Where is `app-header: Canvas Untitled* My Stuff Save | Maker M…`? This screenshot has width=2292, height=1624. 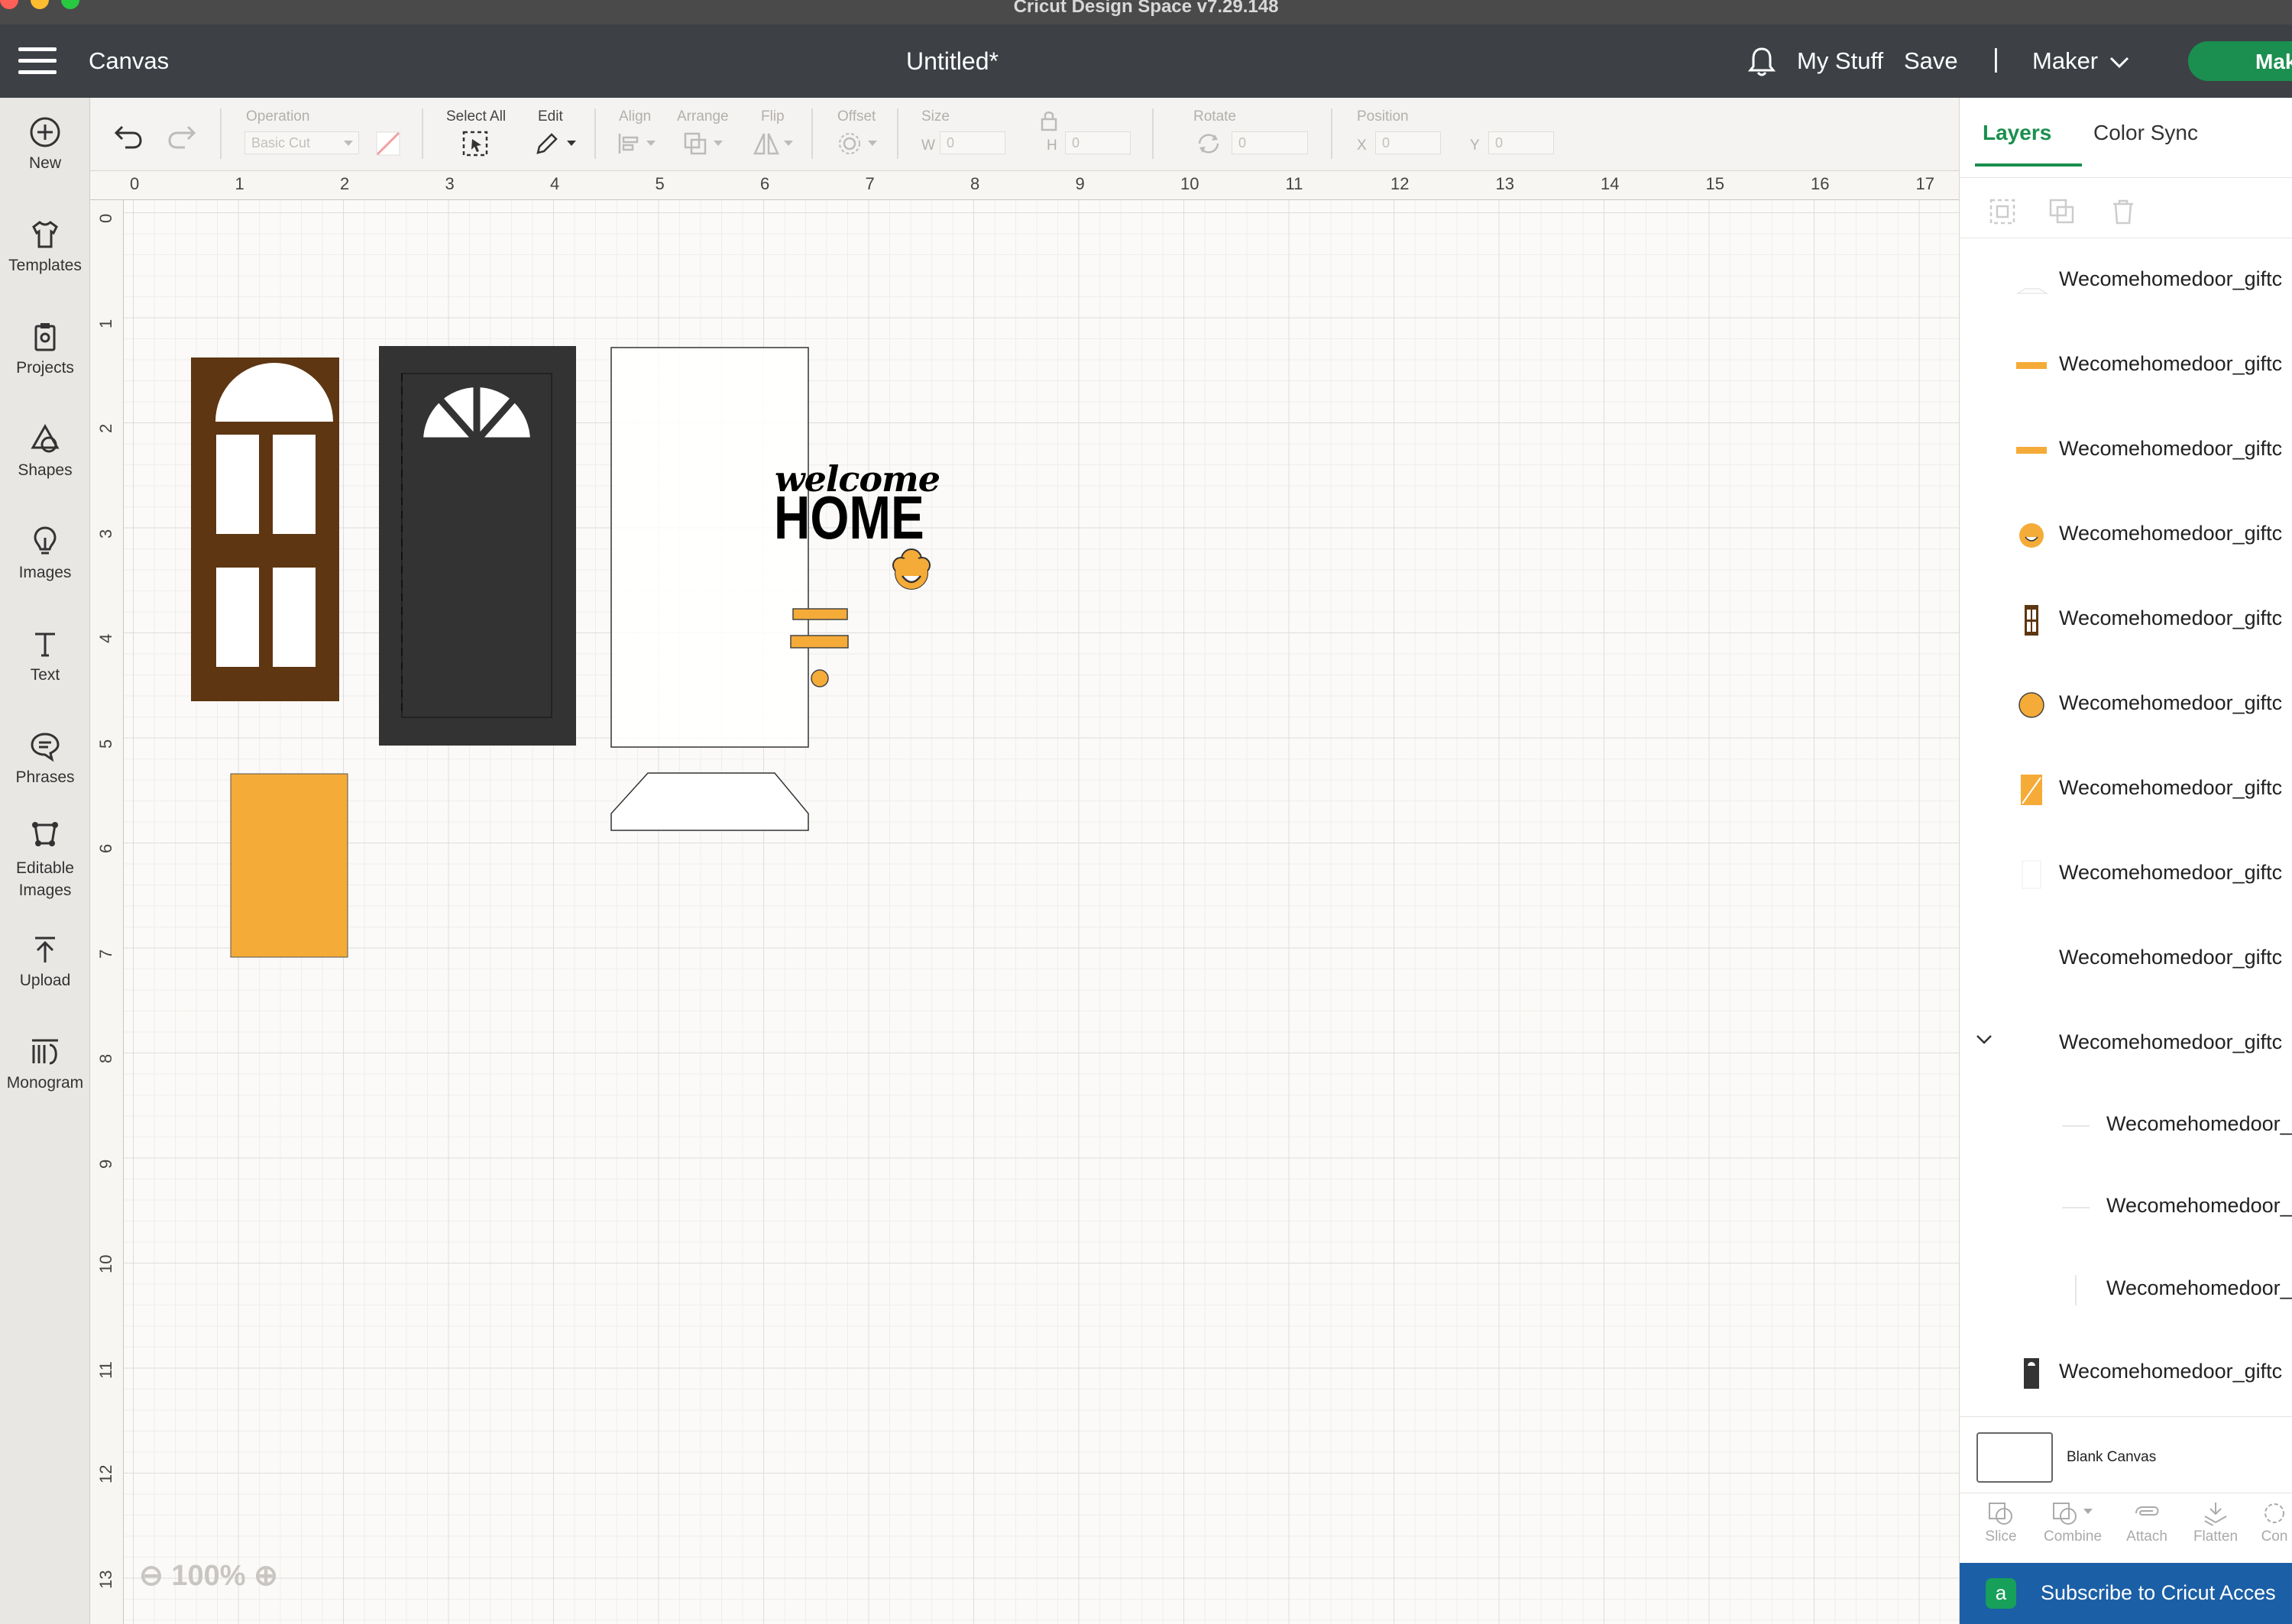 app-header: Canvas Untitled* My Stuff Save | Maker M… is located at coordinates (1146, 61).